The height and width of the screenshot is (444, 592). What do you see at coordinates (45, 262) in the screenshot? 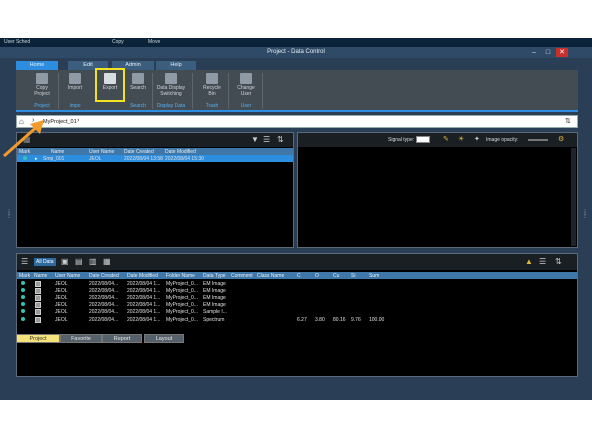
I see `all-data-button: All Data` at bounding box center [45, 262].